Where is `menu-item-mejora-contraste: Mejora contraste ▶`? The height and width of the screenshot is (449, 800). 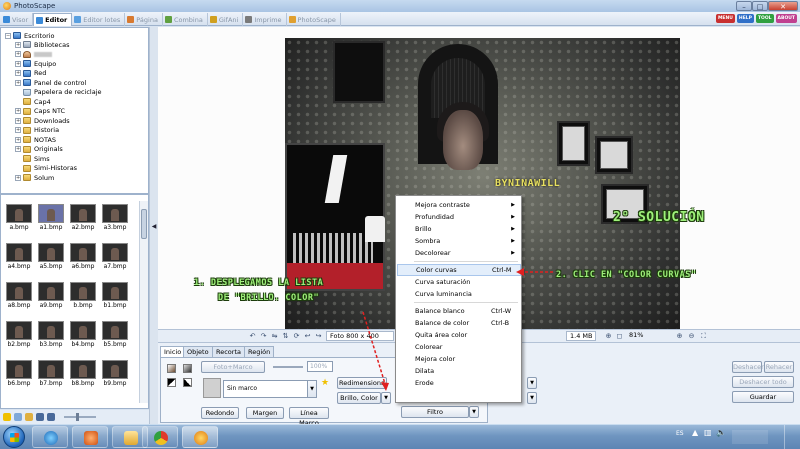 menu-item-mejora-contraste: Mejora contraste ▶ is located at coordinates (459, 205).